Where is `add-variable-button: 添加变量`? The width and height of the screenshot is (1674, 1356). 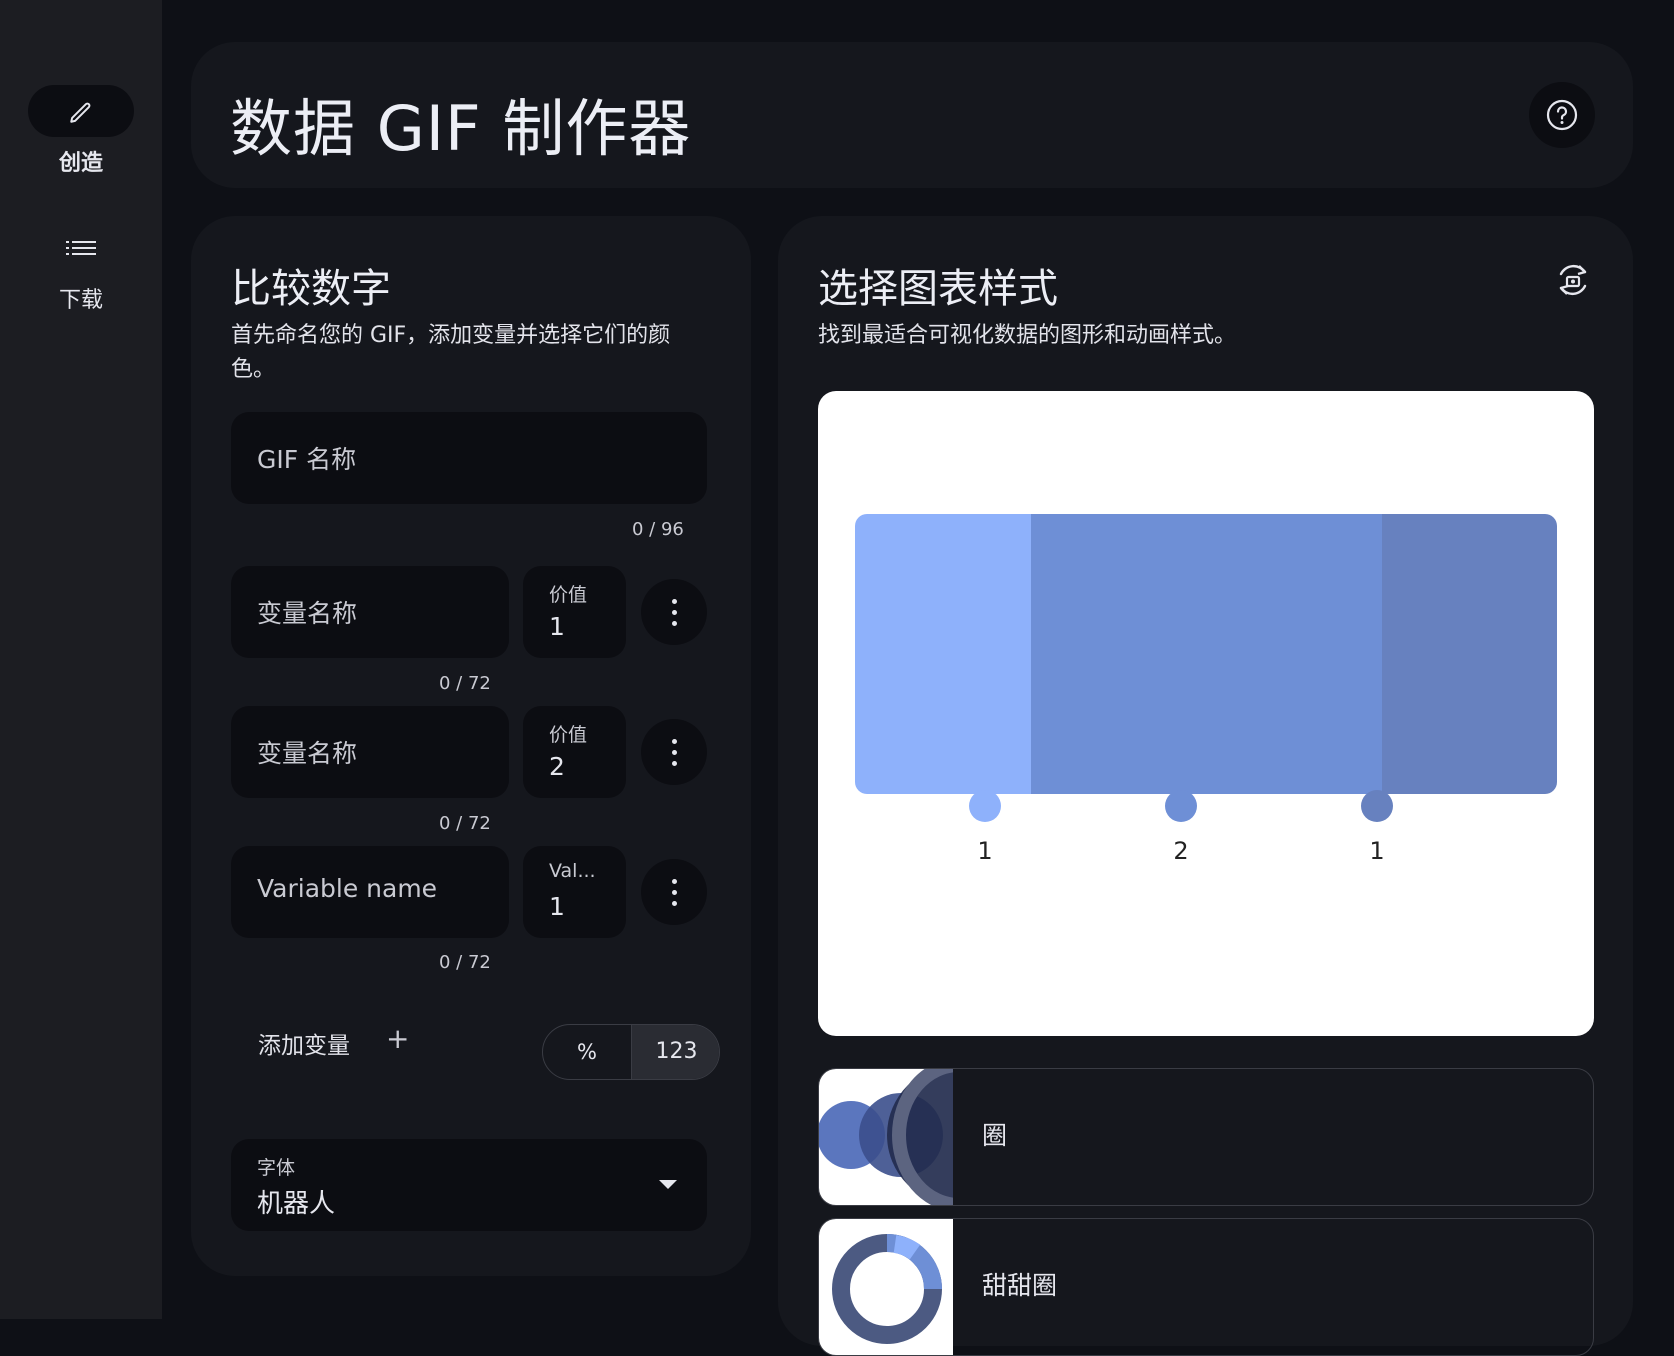 add-variable-button: 添加变量 is located at coordinates (304, 1043).